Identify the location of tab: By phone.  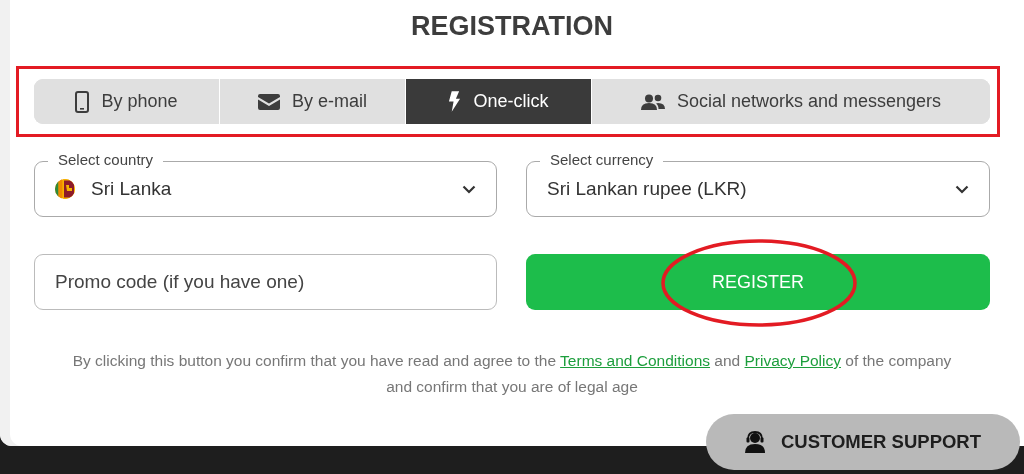
(127, 101).